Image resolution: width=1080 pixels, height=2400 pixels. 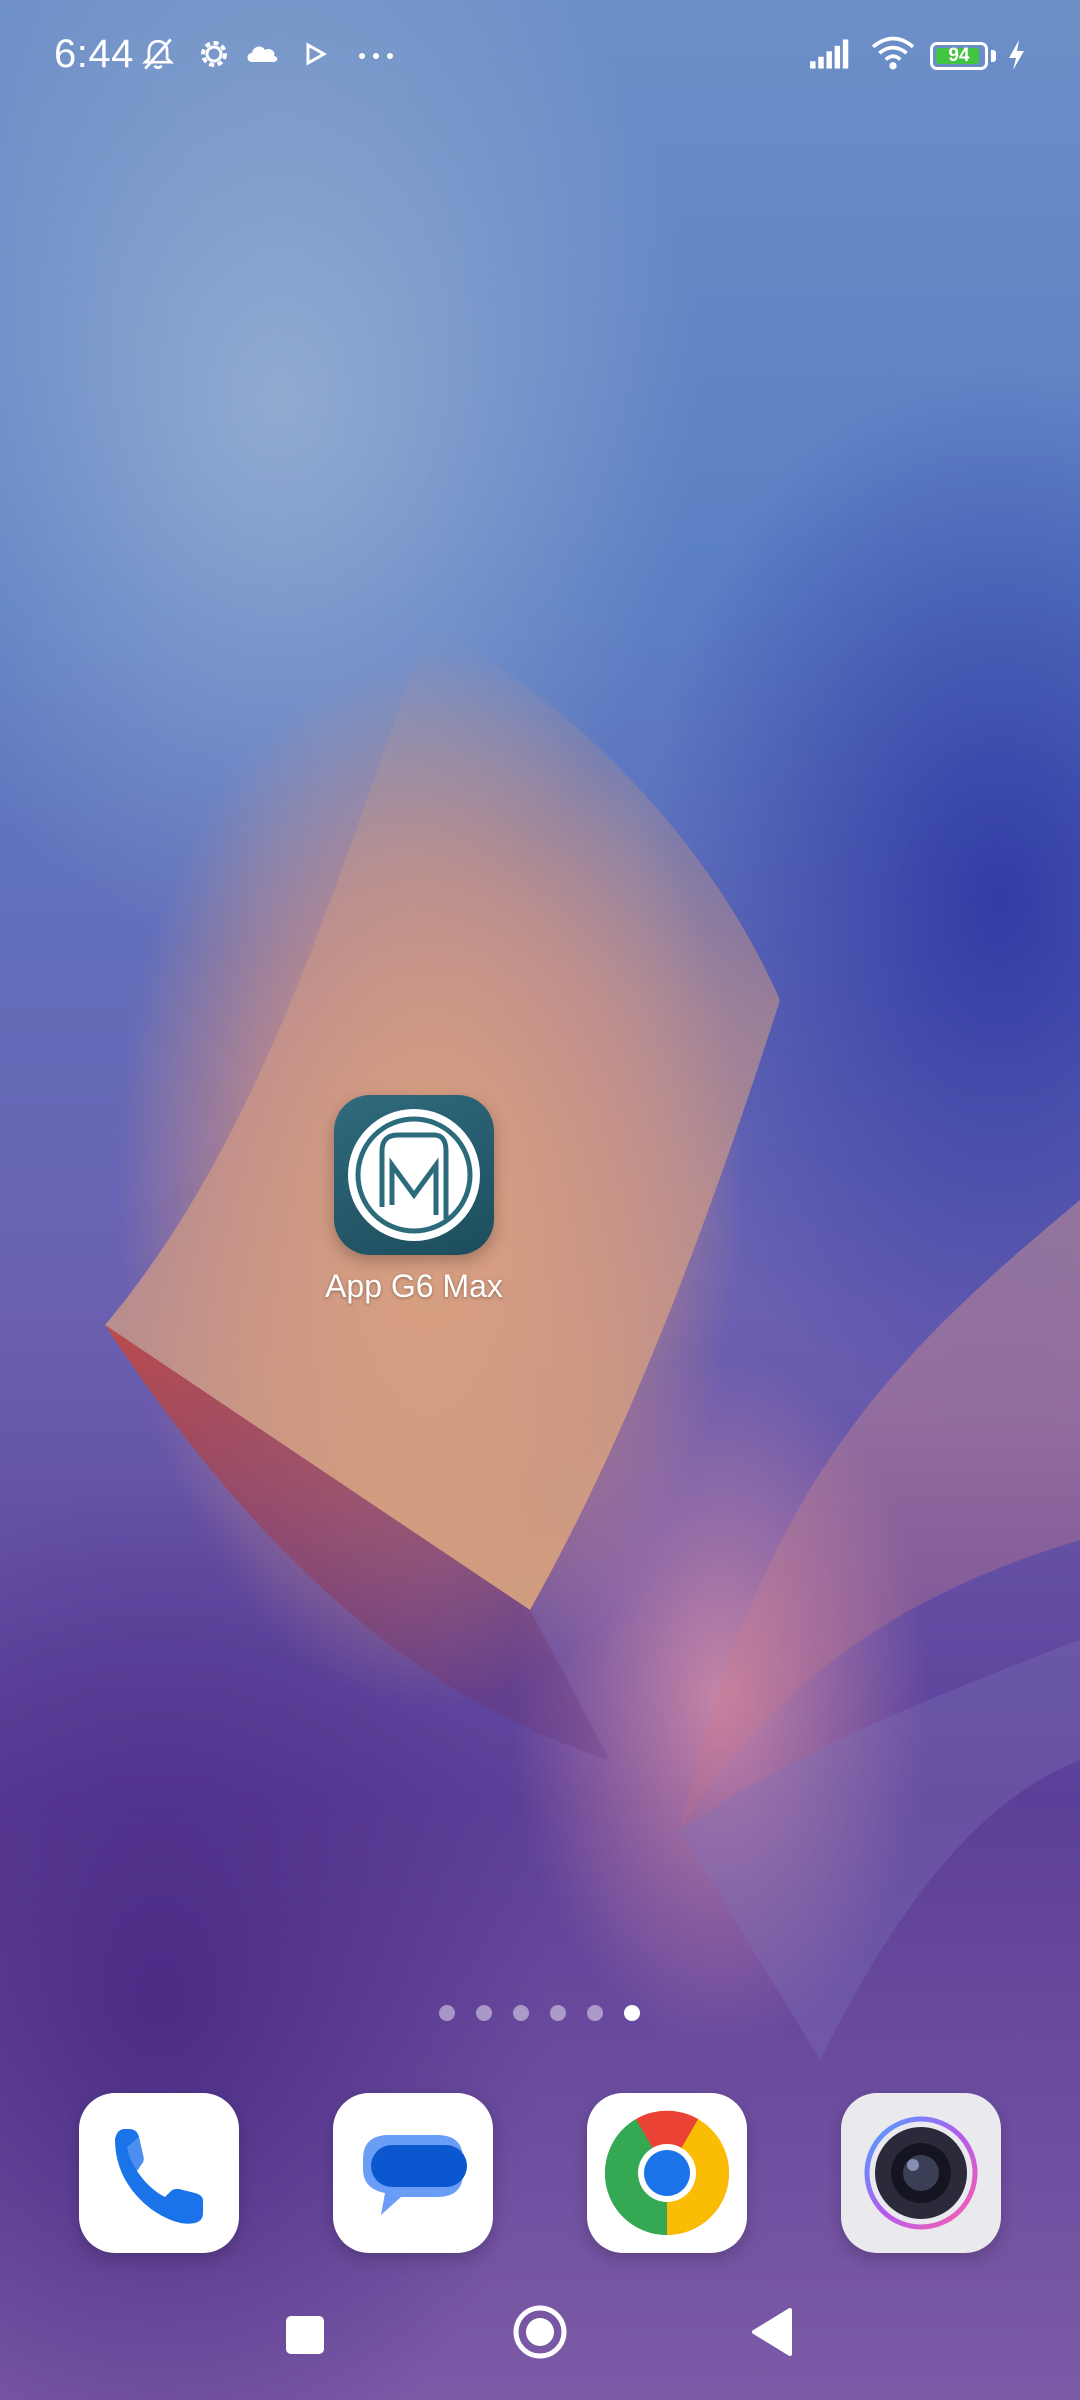 What do you see at coordinates (262, 54) in the screenshot?
I see `cloud-icon` at bounding box center [262, 54].